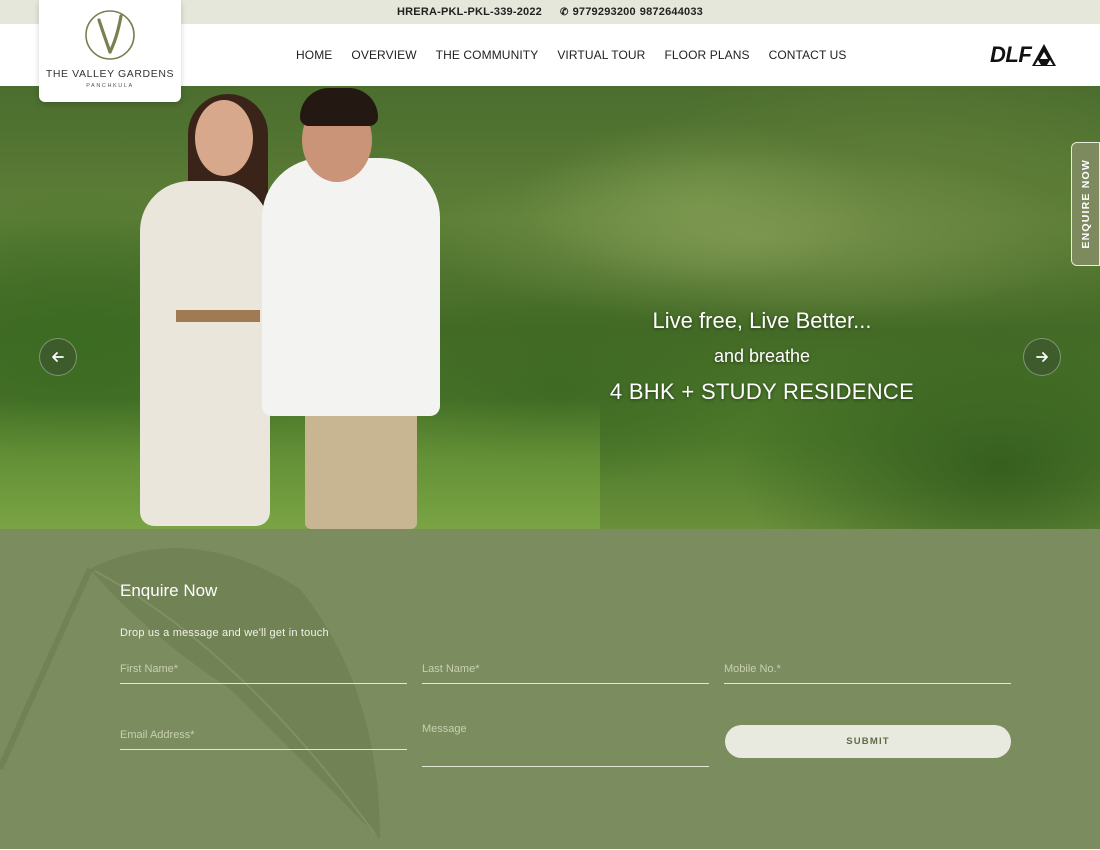 The width and height of the screenshot is (1100, 850). I want to click on enquire-now-side-tab: ENQUIRE NOW, so click(1085, 204).